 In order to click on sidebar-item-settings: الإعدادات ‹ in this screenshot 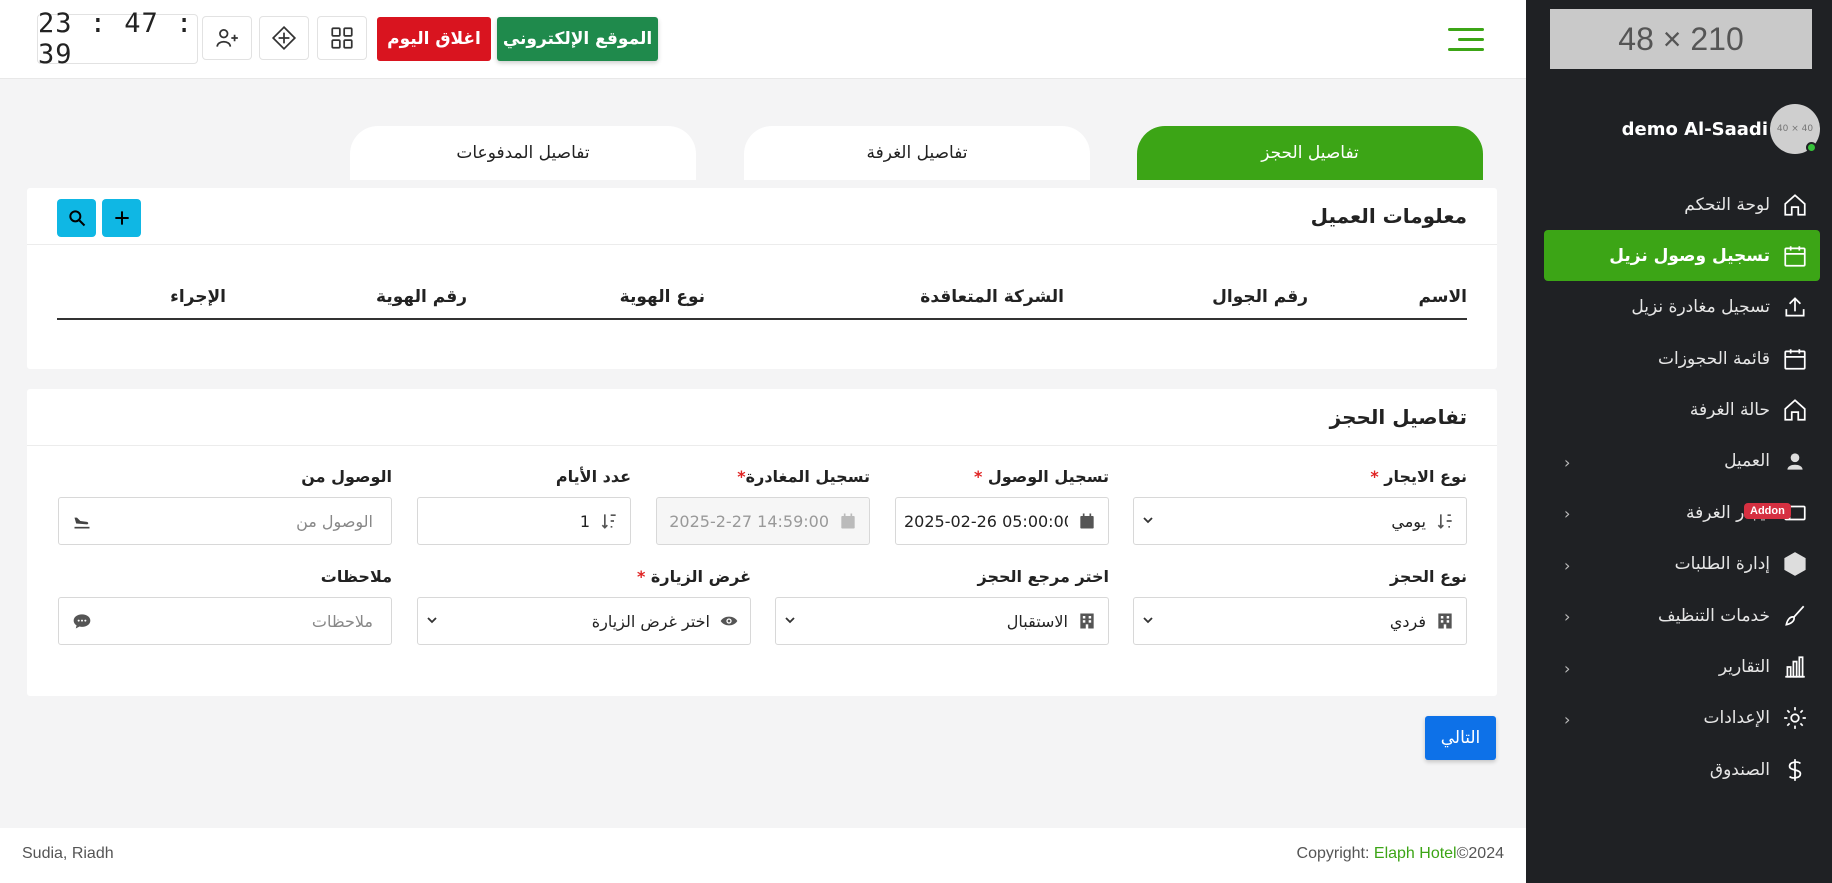, I will do `click(1682, 718)`.